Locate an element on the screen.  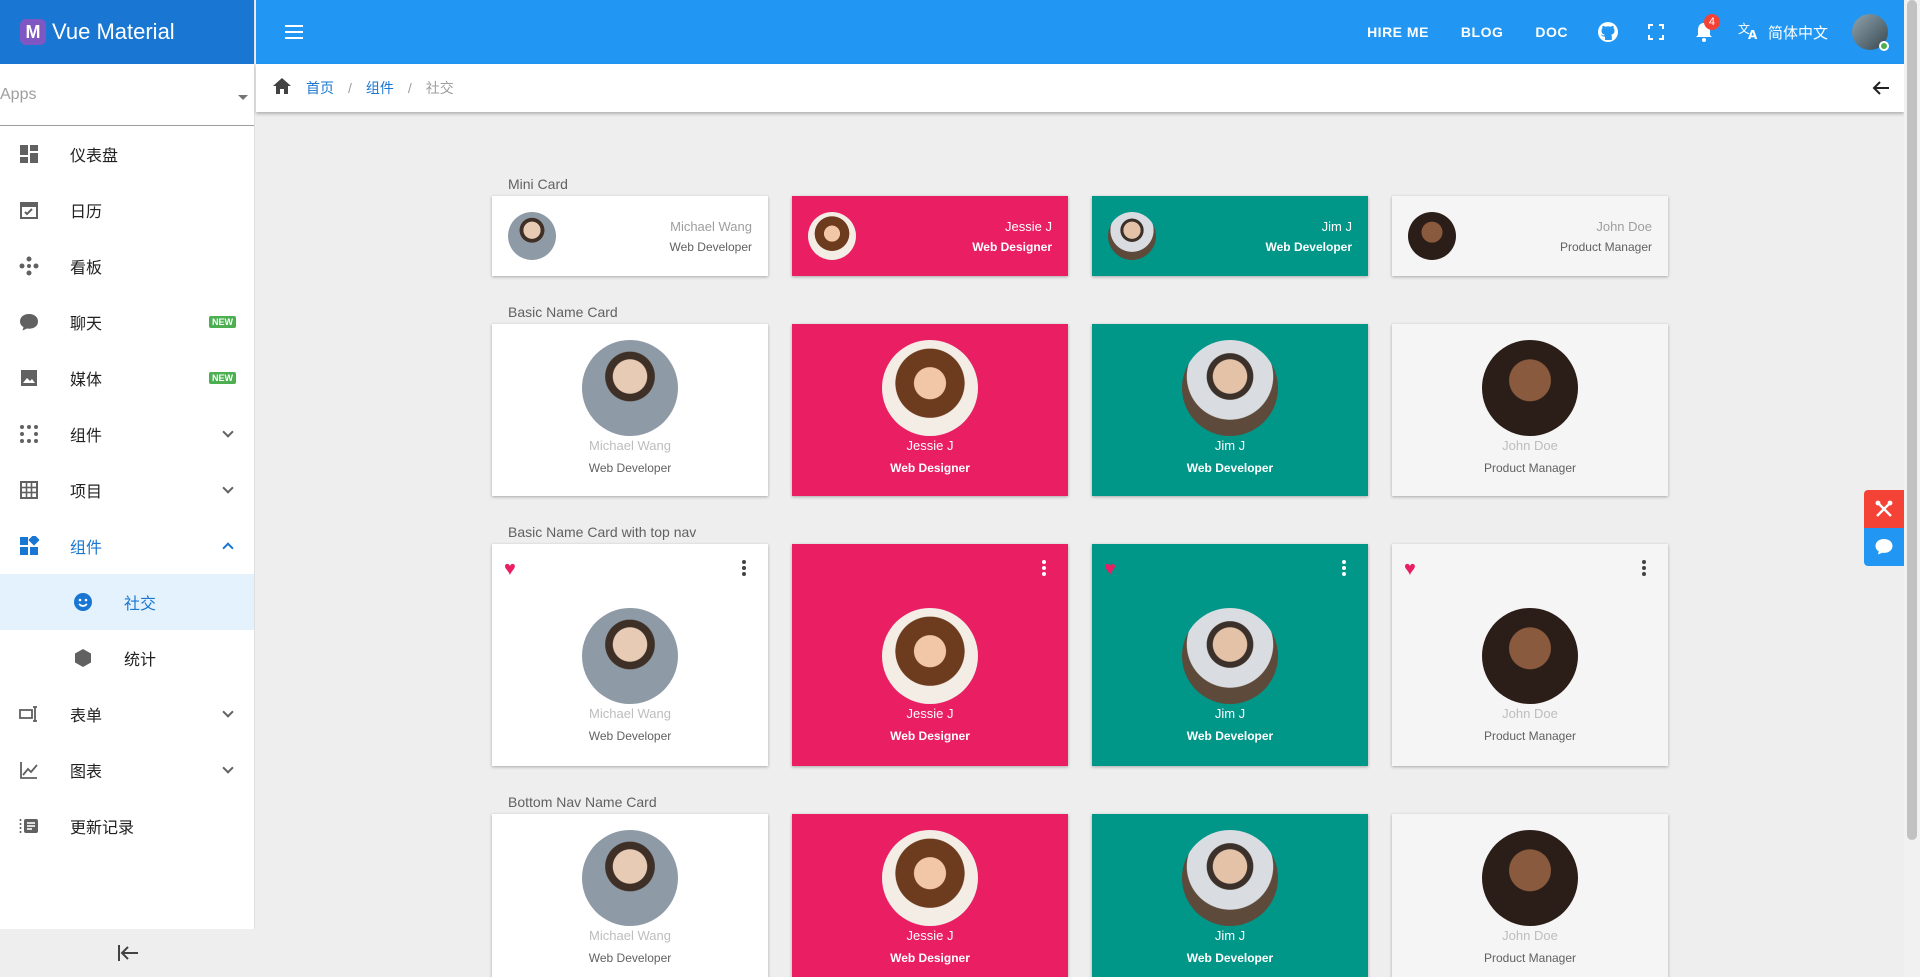
collapse-sidebar-button is located at coordinates (127, 953).